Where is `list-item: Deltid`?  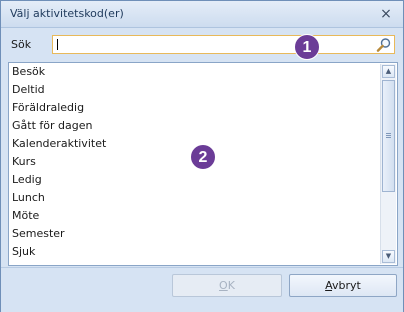
list-item: Deltid is located at coordinates (195, 90).